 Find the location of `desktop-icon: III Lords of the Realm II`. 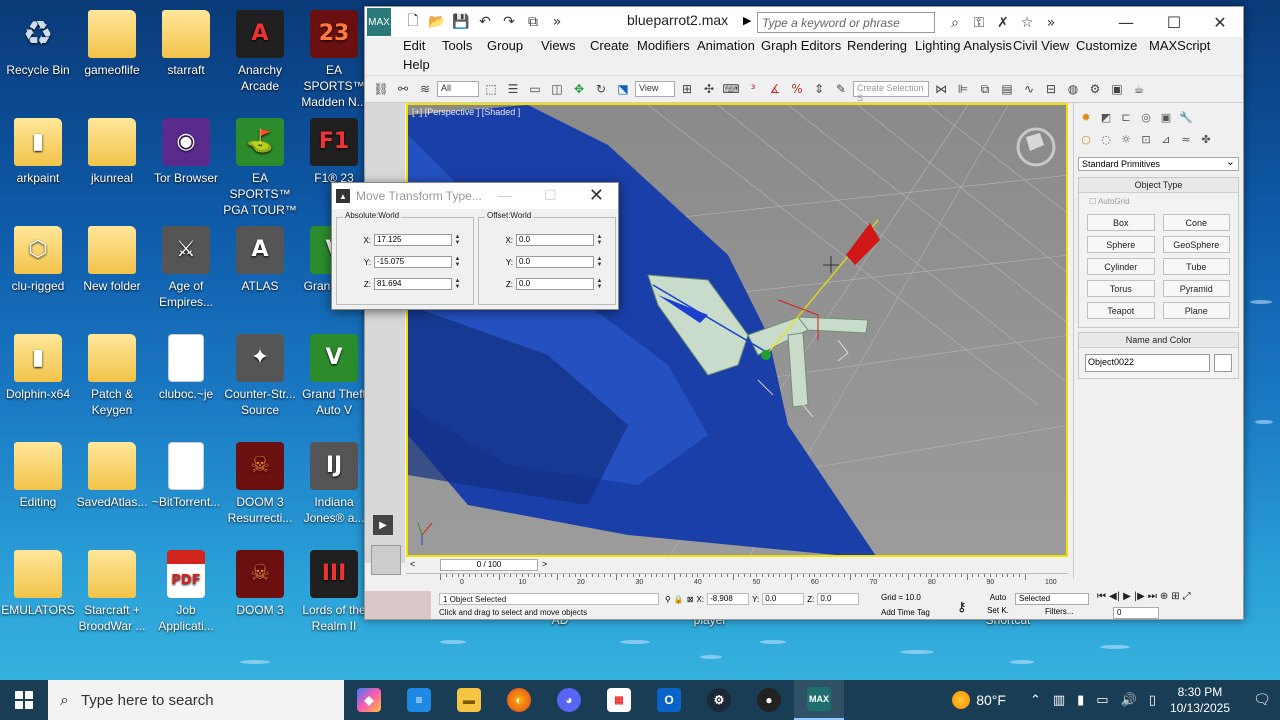

desktop-icon: III Lords of the Realm II is located at coordinates (334, 589).